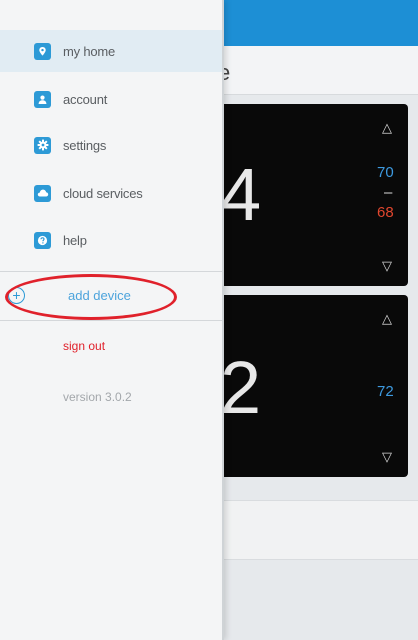 The image size is (418, 640). What do you see at coordinates (89, 51) in the screenshot?
I see `menu-item-label: my home` at bounding box center [89, 51].